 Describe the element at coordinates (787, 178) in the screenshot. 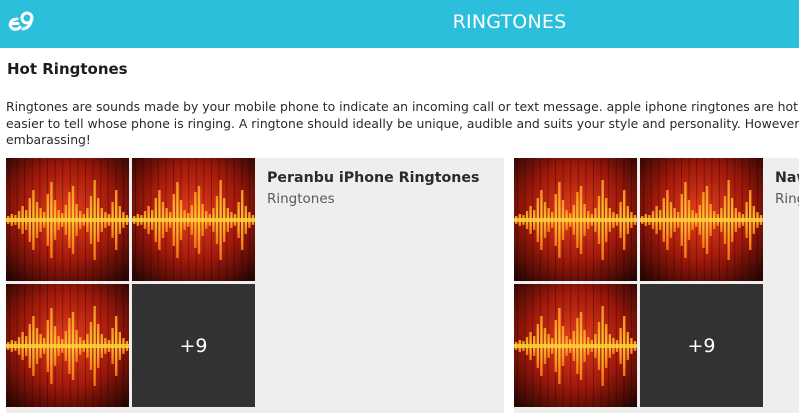

I see `card-title: Naw` at that location.